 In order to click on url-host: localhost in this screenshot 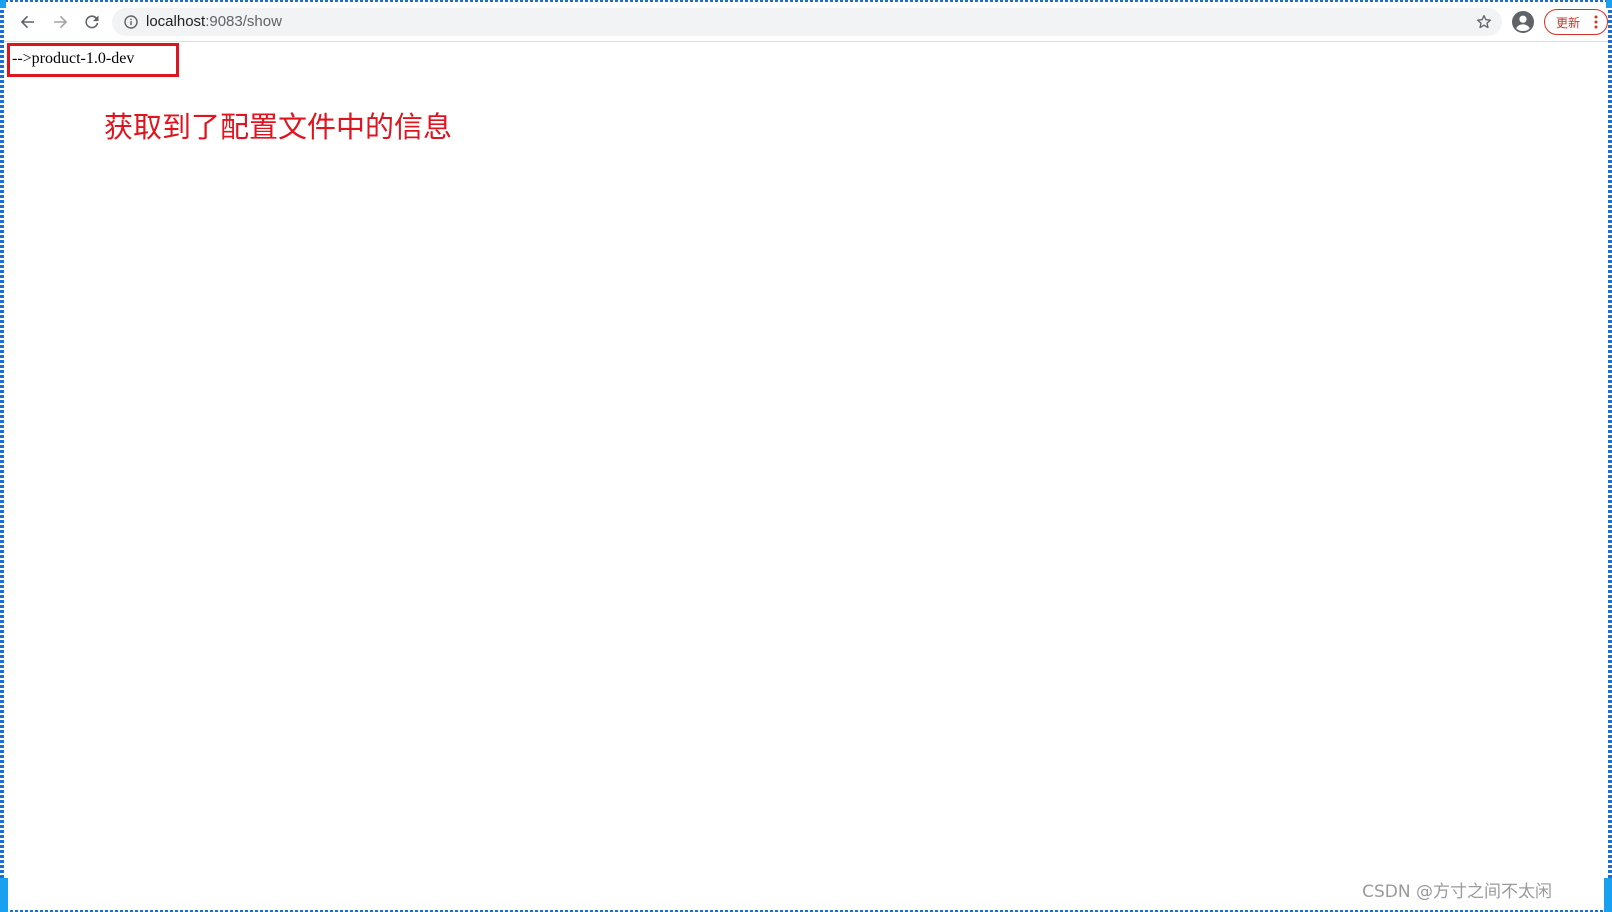, I will do `click(176, 21)`.